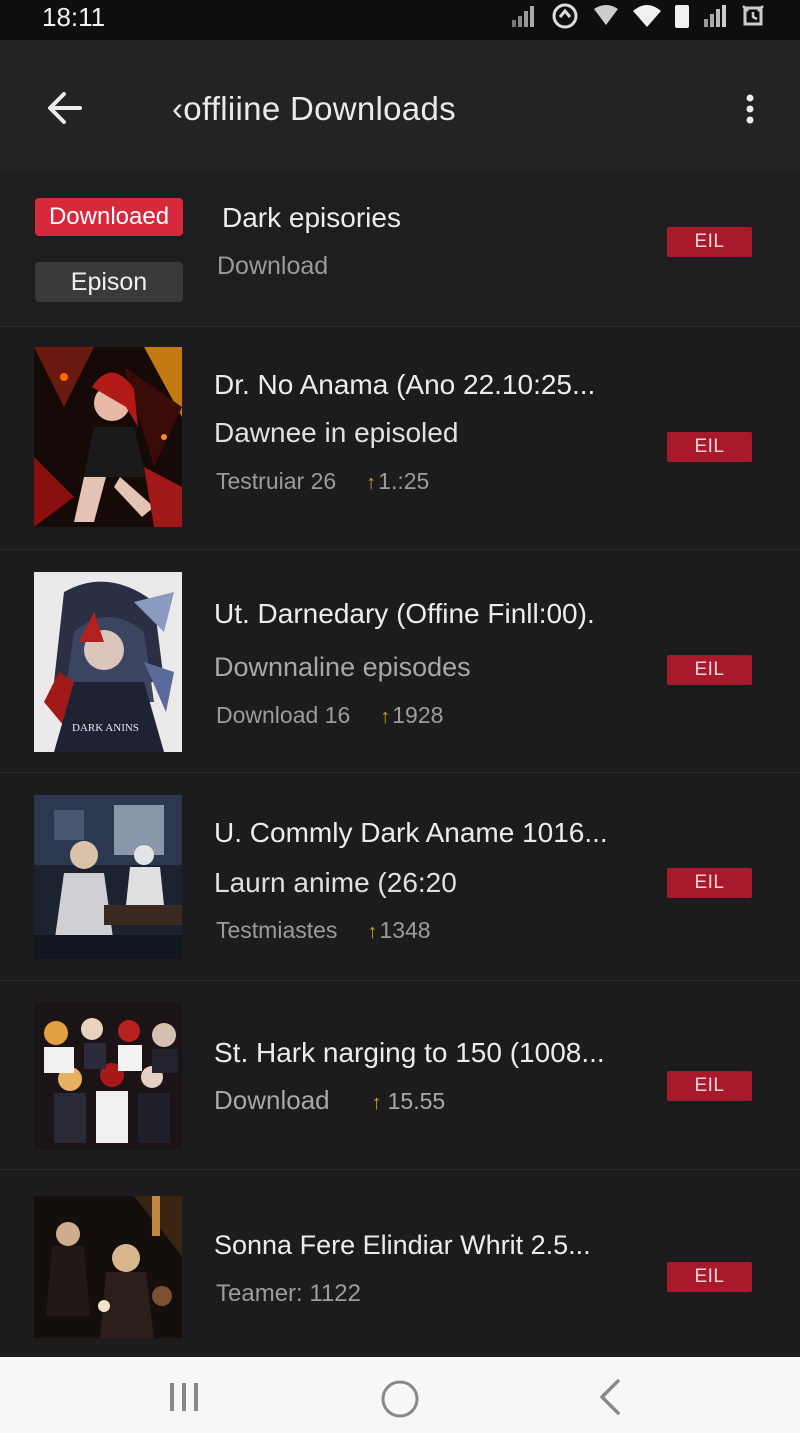  Describe the element at coordinates (335, 882) in the screenshot. I see `item-subtitle: Laurn anime (26:20` at that location.